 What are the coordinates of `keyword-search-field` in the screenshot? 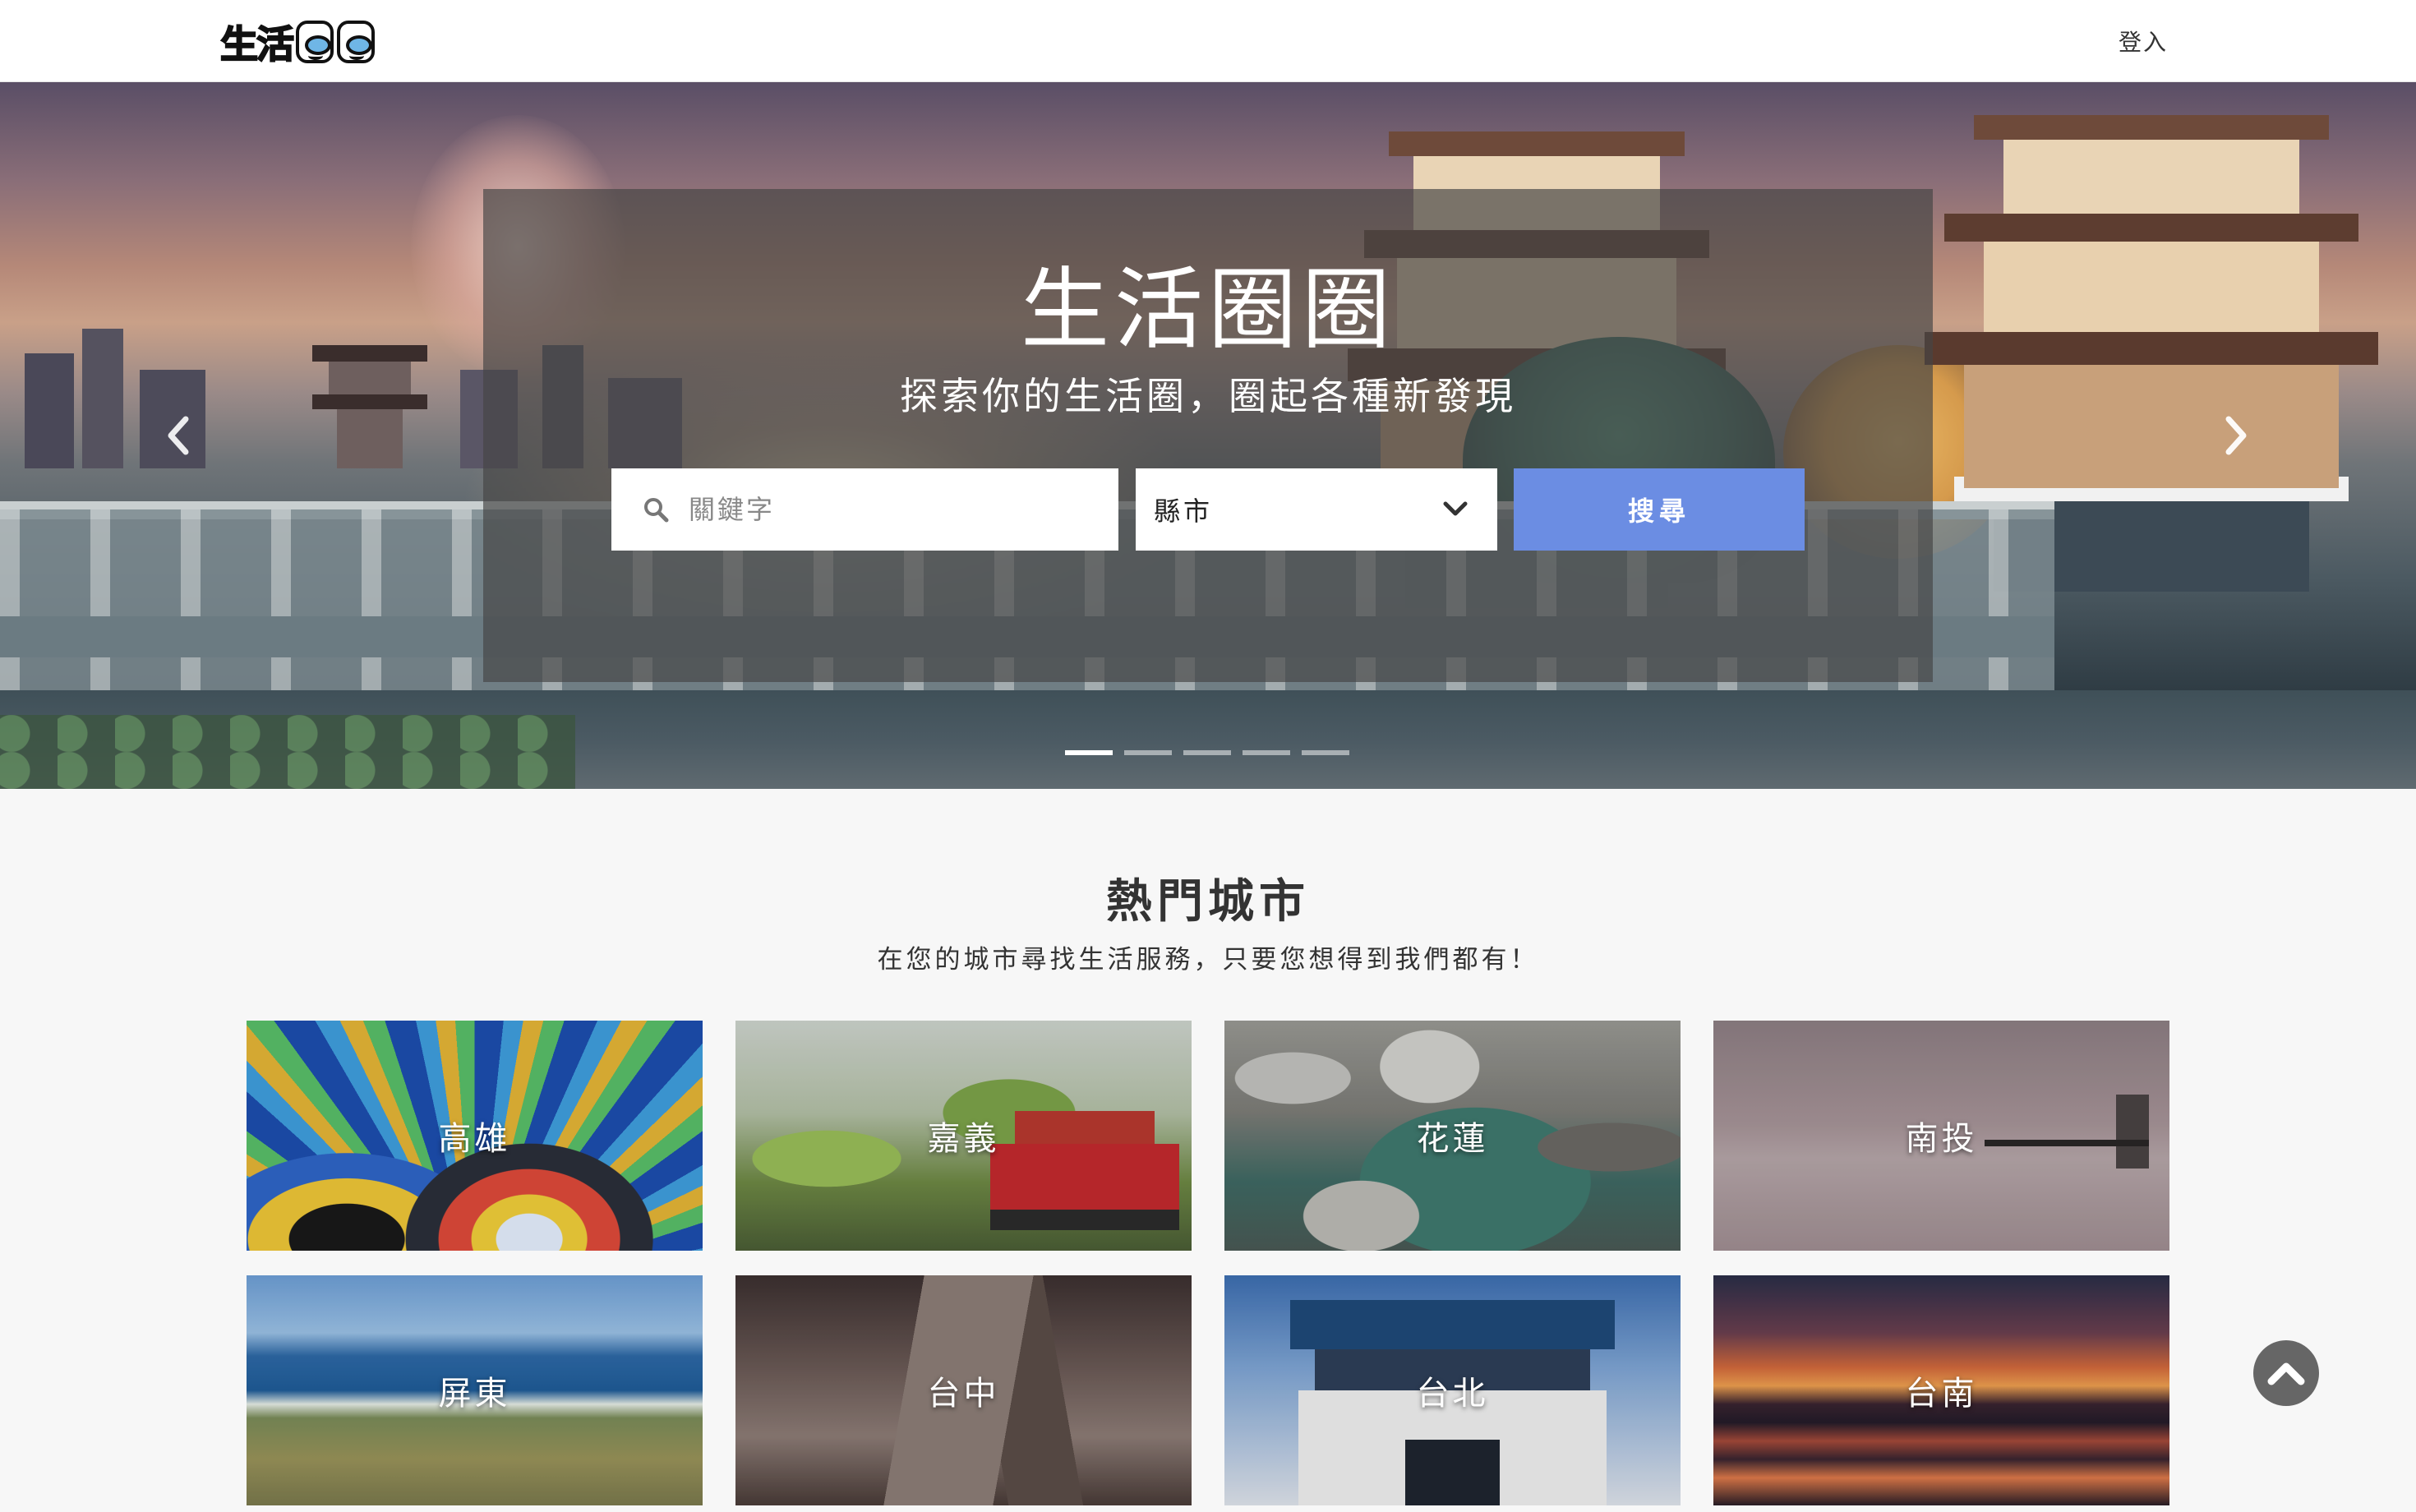 It's located at (865, 510).